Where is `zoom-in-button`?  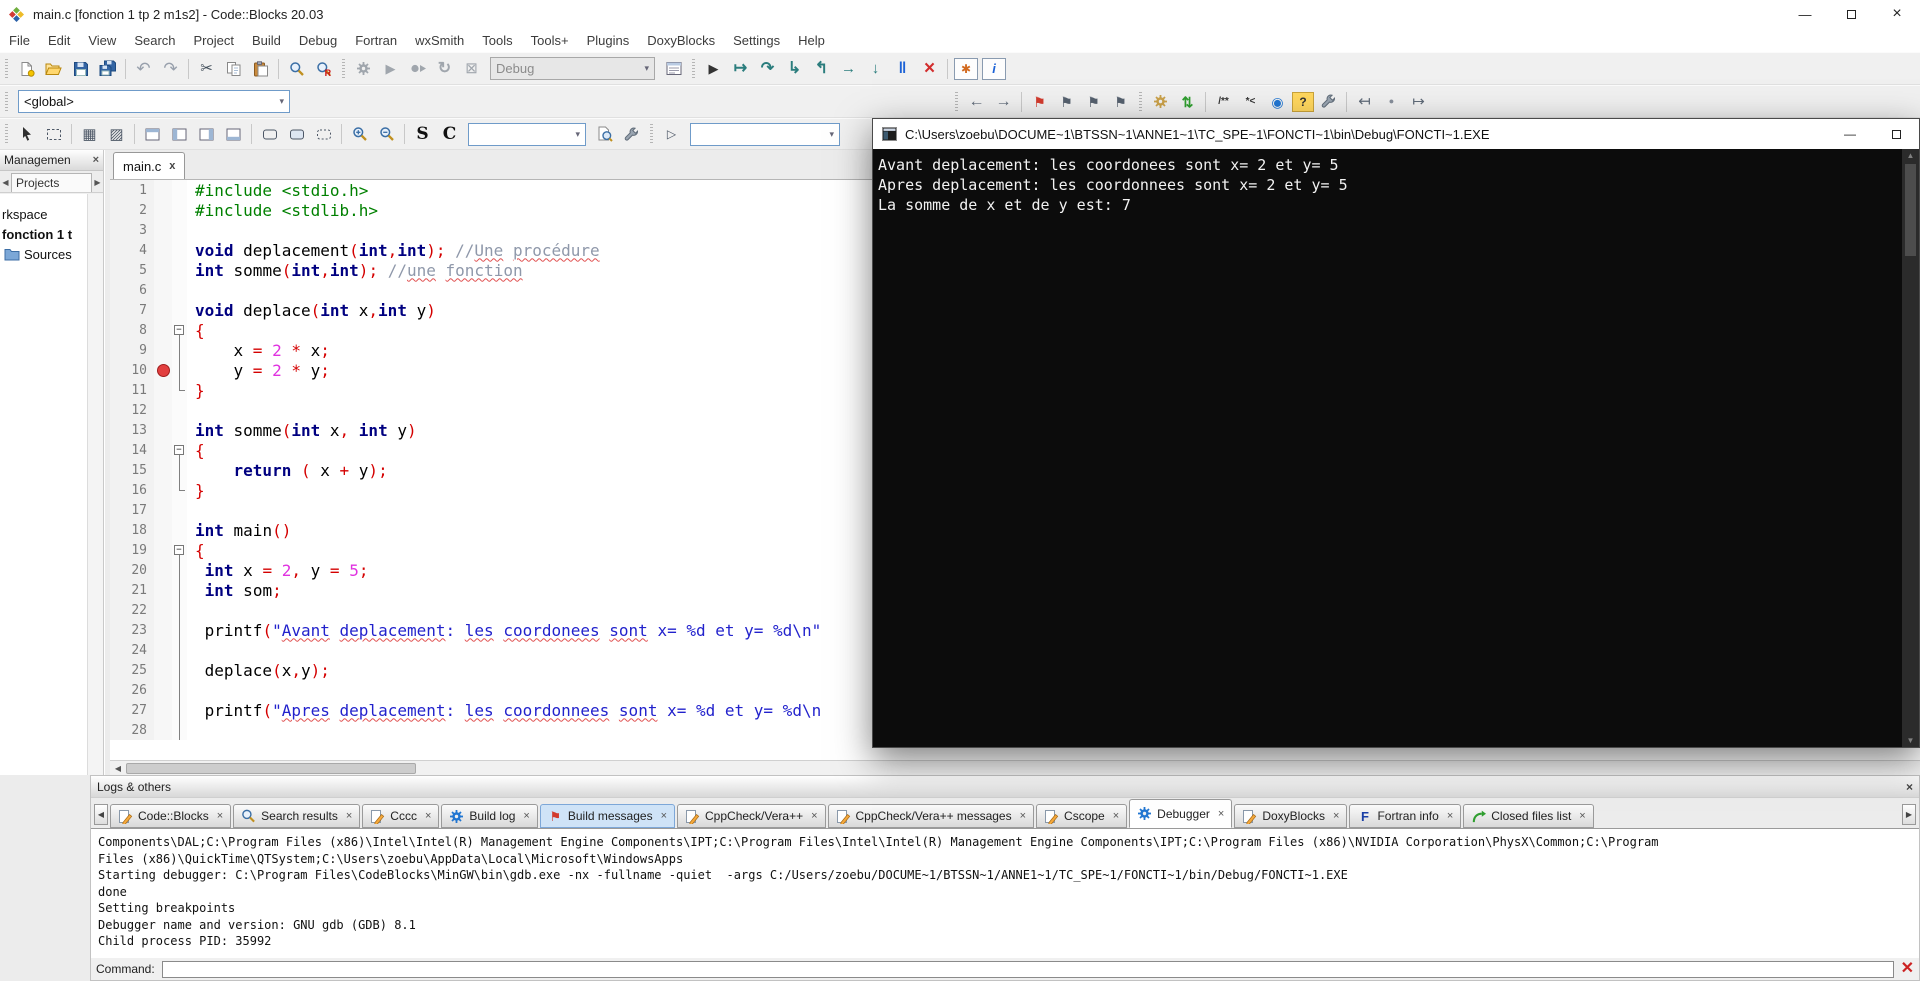 zoom-in-button is located at coordinates (359, 134).